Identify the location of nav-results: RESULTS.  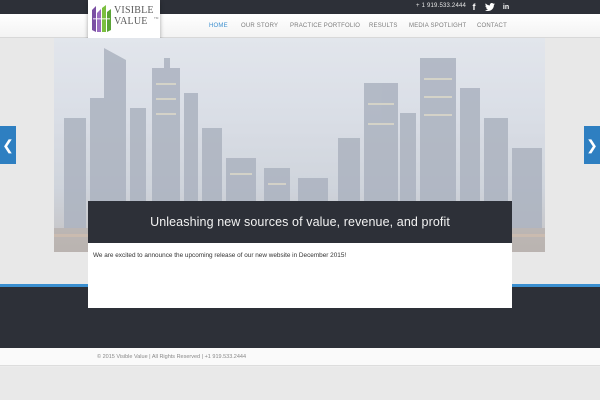
(383, 26).